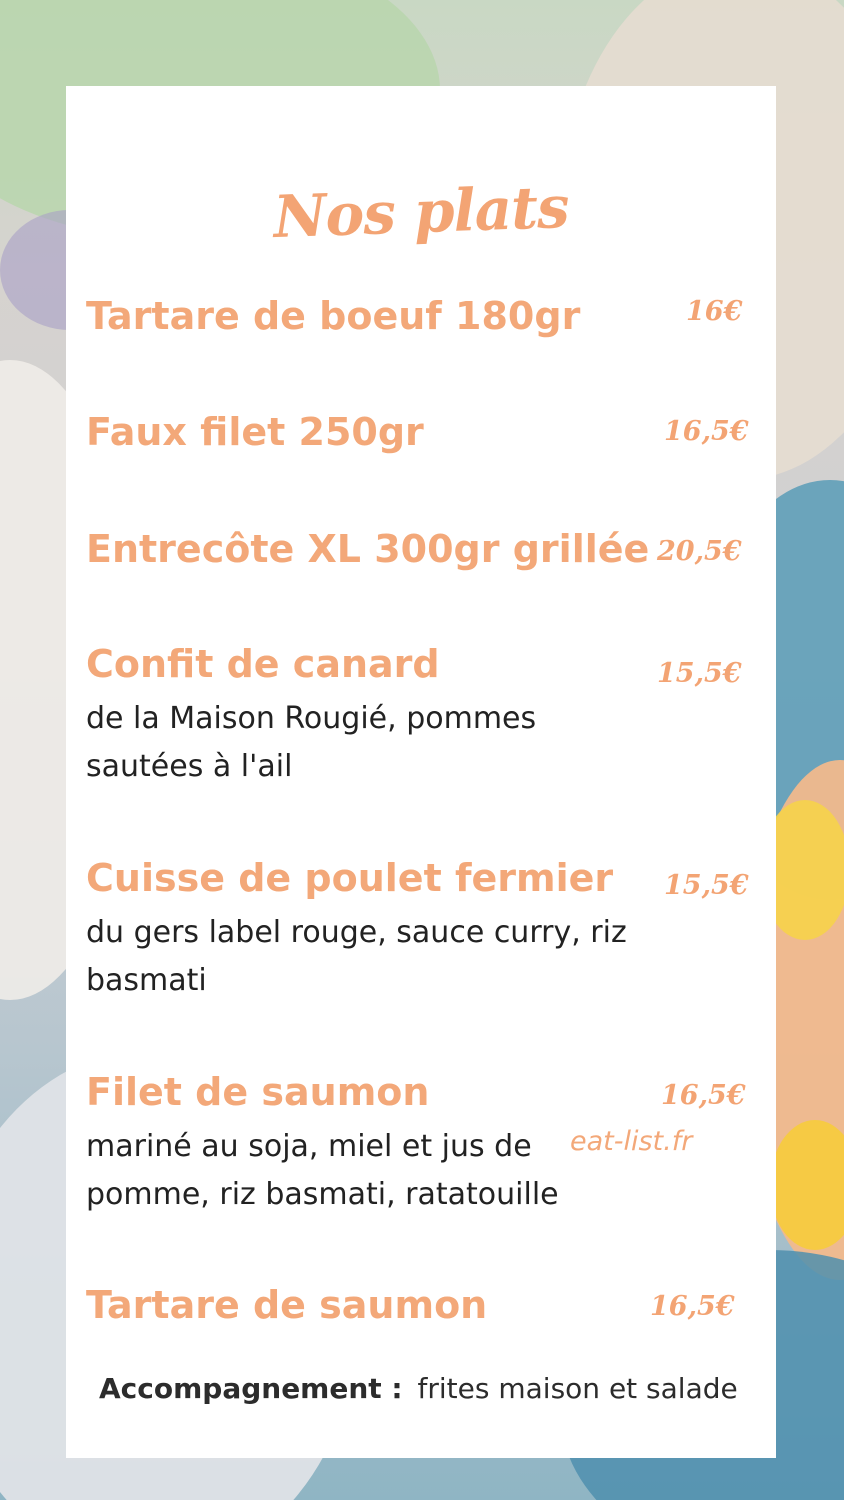 Image resolution: width=844 pixels, height=1500 pixels. What do you see at coordinates (333, 316) in the screenshot?
I see `menu-item-name: Tartare de boeuf 180gr` at bounding box center [333, 316].